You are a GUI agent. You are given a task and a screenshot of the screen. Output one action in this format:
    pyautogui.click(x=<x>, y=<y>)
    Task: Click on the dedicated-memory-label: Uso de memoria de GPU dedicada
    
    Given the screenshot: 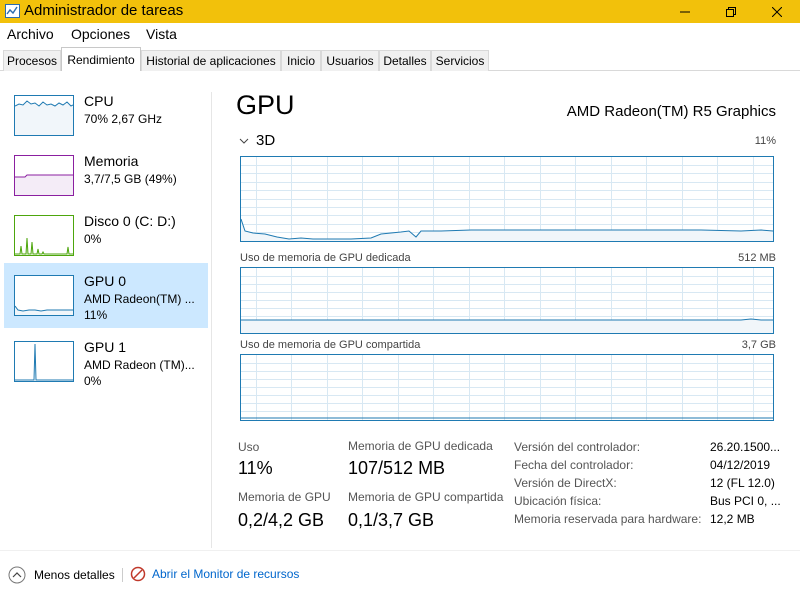 What is the action you would take?
    pyautogui.click(x=325, y=258)
    